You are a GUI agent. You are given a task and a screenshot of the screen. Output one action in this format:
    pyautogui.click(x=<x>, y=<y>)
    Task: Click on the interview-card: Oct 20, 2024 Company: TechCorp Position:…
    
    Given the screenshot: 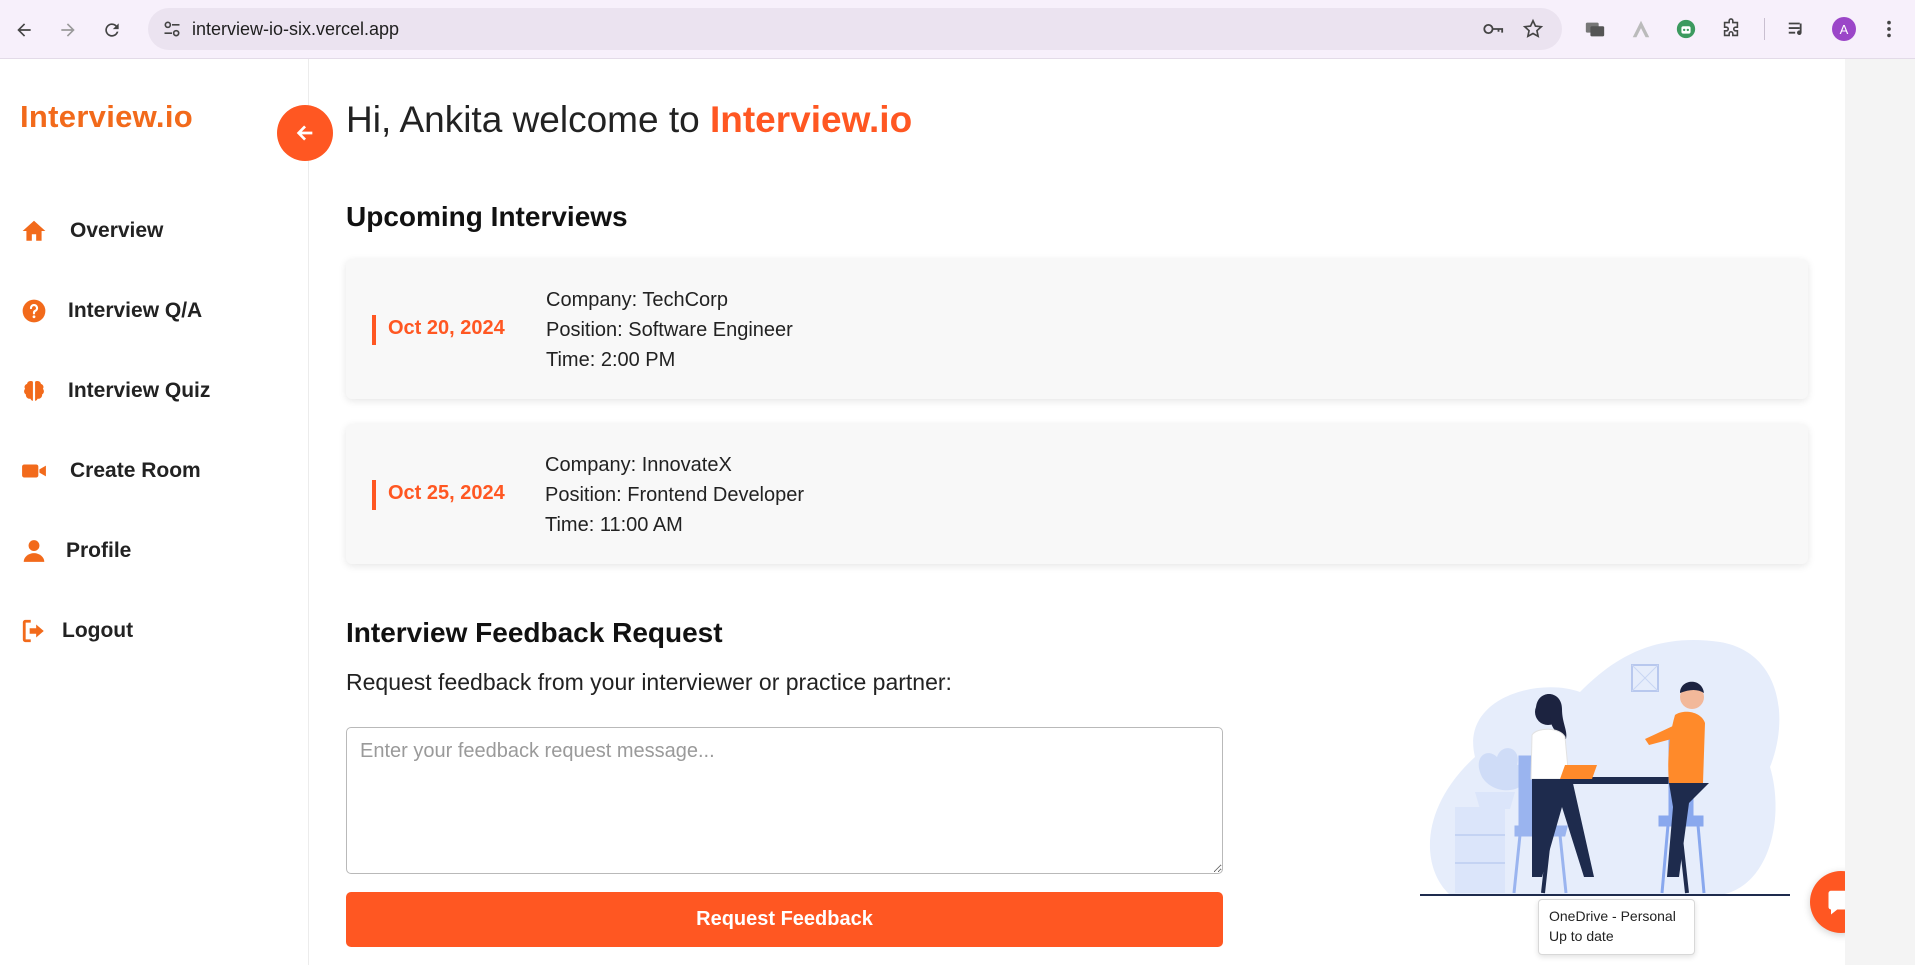 What is the action you would take?
    pyautogui.click(x=1077, y=329)
    